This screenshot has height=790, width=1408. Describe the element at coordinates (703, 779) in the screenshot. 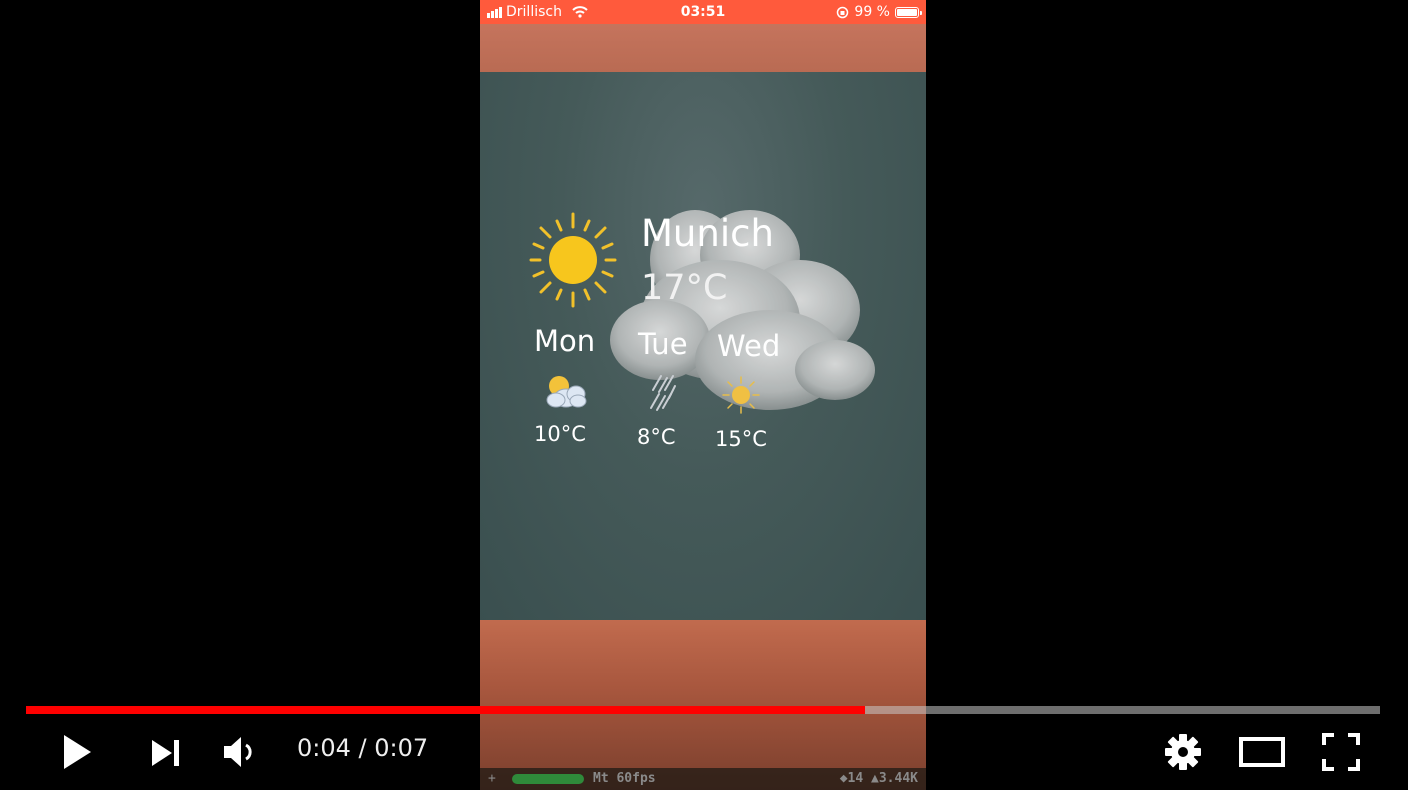

I see `scenekit-stats-bar: + Mt 60fps ◆14 ▲3.44K` at that location.